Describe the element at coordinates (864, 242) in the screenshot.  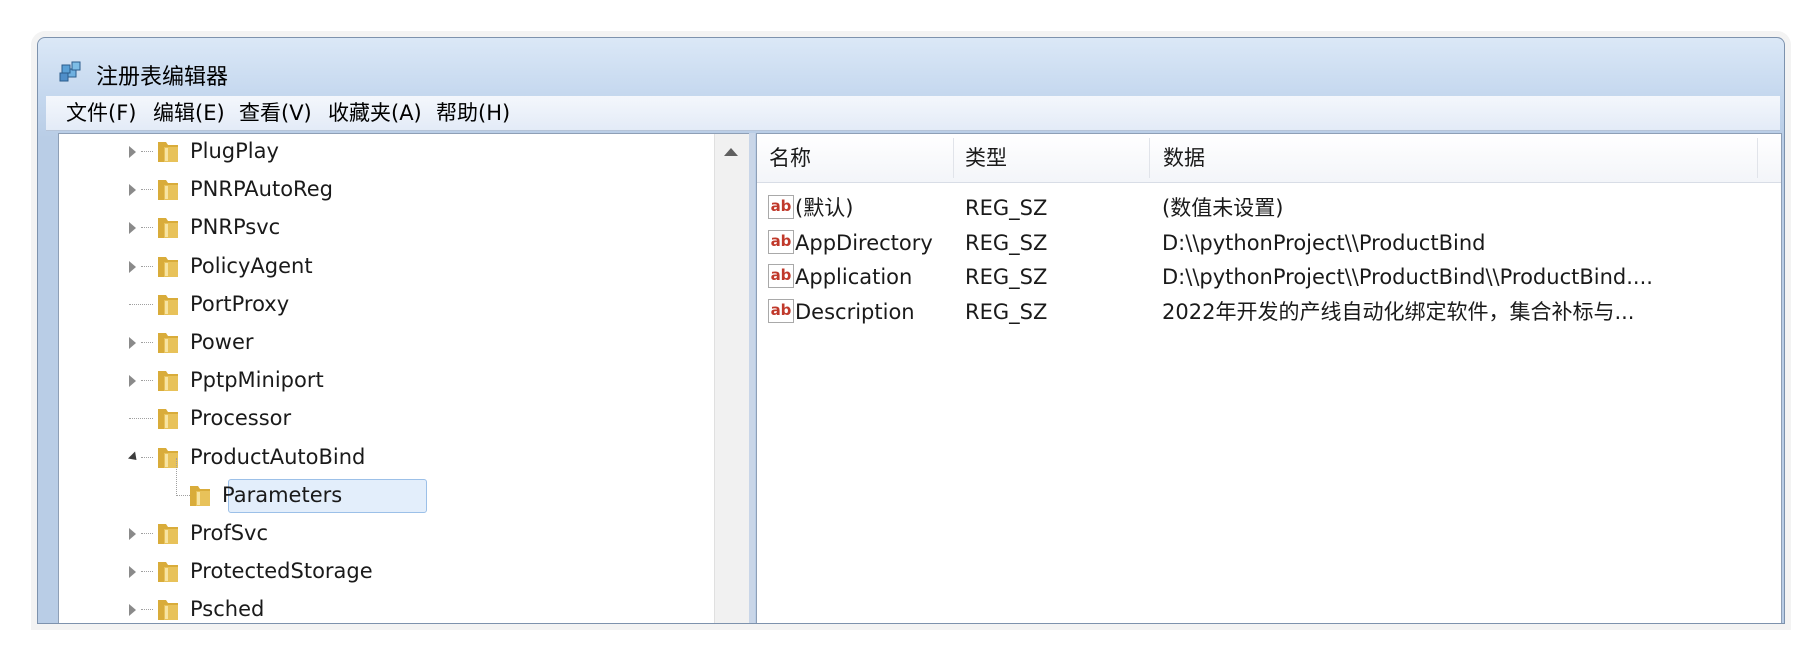
I see `value-name: AppDirectory` at that location.